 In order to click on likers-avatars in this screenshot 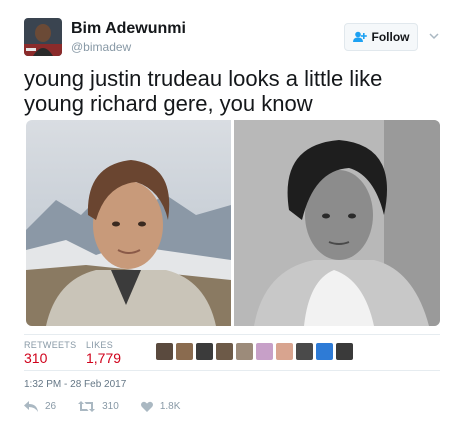, I will do `click(254, 351)`.